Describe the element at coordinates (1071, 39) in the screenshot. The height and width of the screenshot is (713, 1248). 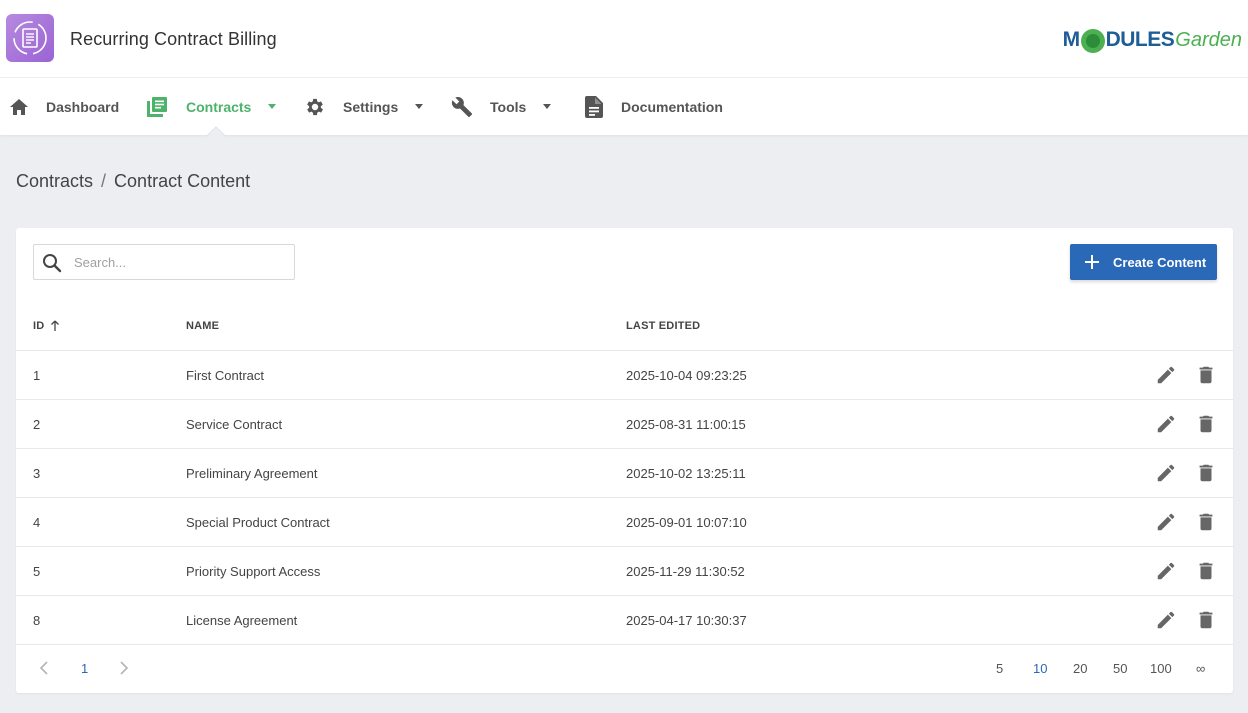
I see `brand-logo-m: M` at that location.